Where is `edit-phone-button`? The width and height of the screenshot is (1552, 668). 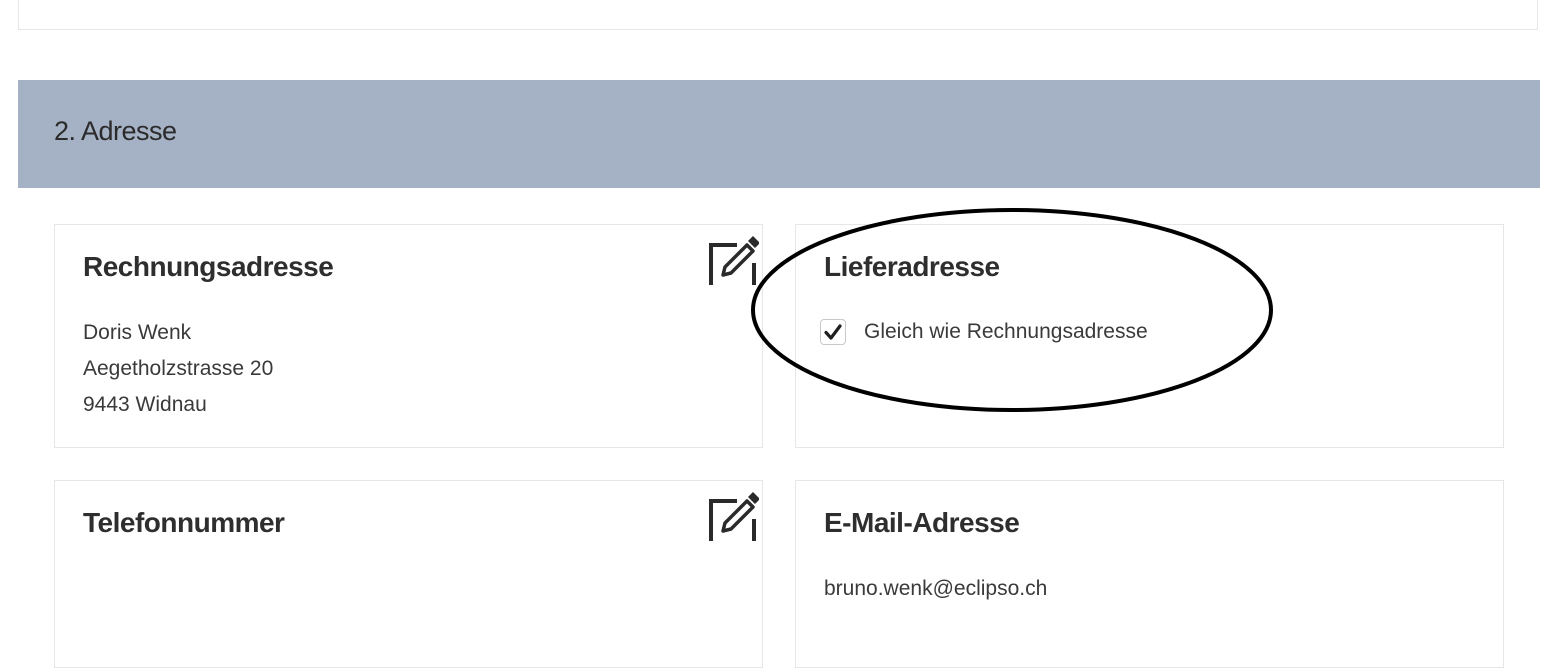 edit-phone-button is located at coordinates (733, 517).